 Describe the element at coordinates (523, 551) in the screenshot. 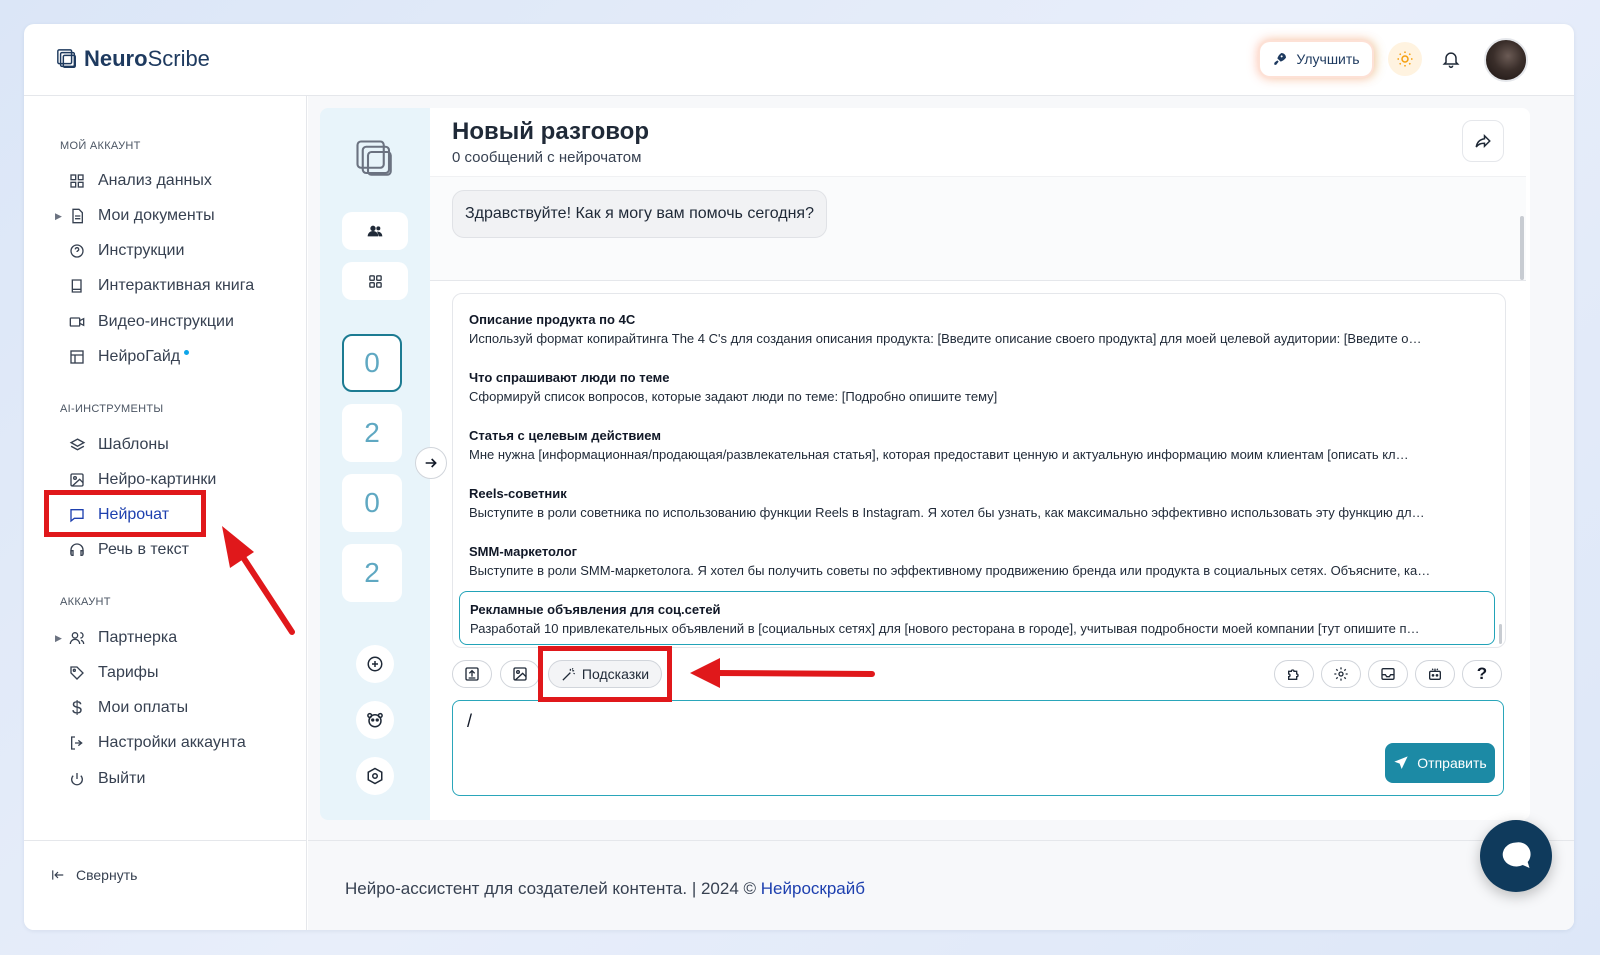

I see `prompt-title: SMM-маркетолог` at that location.